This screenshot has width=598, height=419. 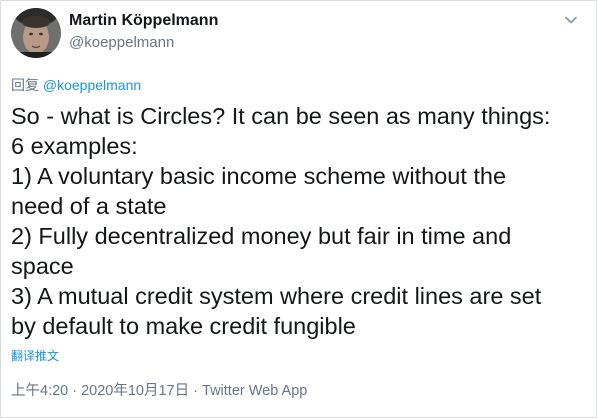 I want to click on translate-tweet-link: 翻译推文, so click(x=35, y=355).